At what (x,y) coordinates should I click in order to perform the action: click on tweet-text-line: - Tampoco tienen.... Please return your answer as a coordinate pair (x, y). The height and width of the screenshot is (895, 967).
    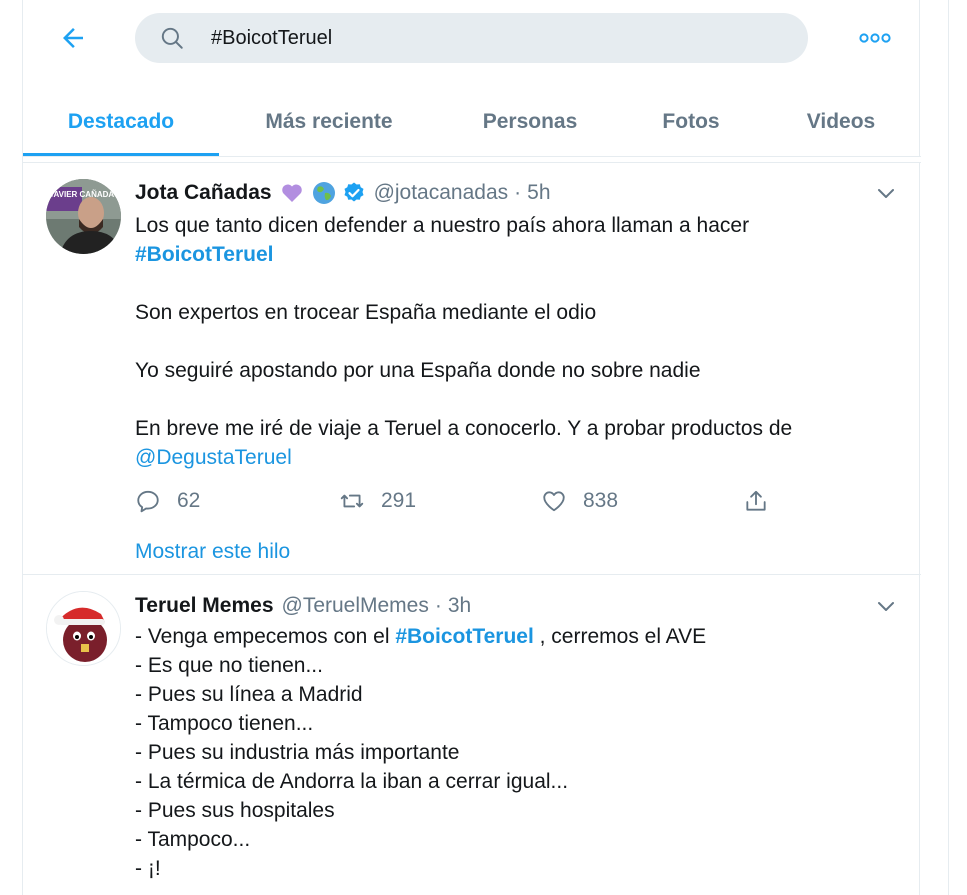
    Looking at the image, I should click on (224, 723).